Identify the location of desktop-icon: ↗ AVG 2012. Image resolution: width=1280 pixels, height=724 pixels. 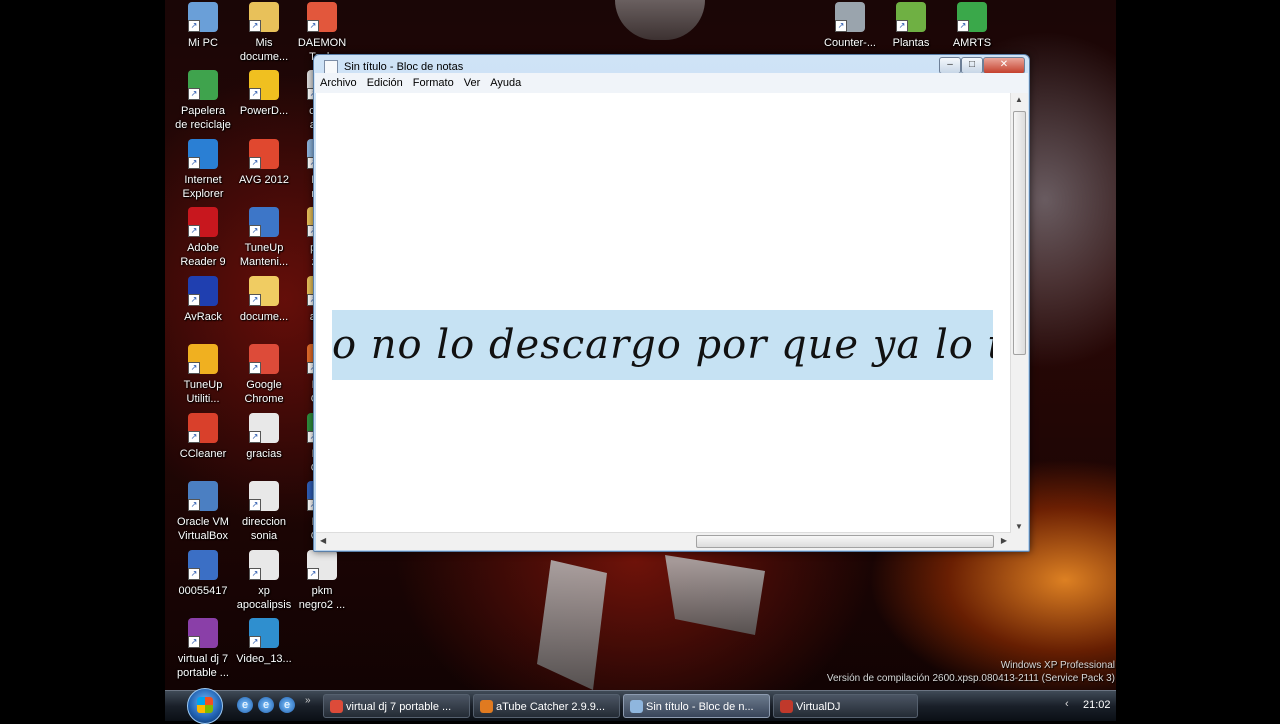
(264, 163).